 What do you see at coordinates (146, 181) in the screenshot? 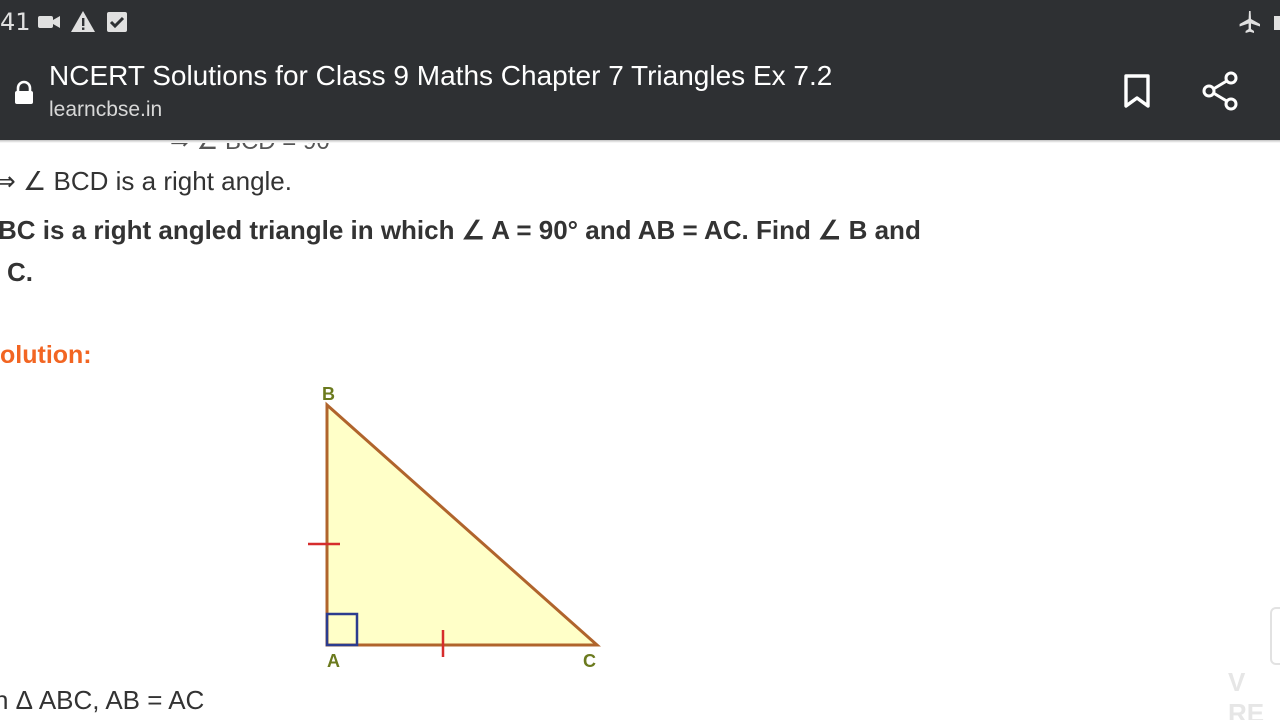
I see `text-line-right-angle: ⇒ ∠ BCD is a right angle.` at bounding box center [146, 181].